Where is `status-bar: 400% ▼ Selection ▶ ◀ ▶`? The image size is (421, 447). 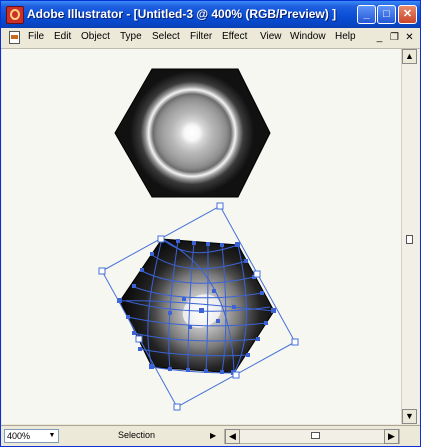
status-bar: 400% ▼ Selection ▶ ◀ ▶ is located at coordinates (210, 435).